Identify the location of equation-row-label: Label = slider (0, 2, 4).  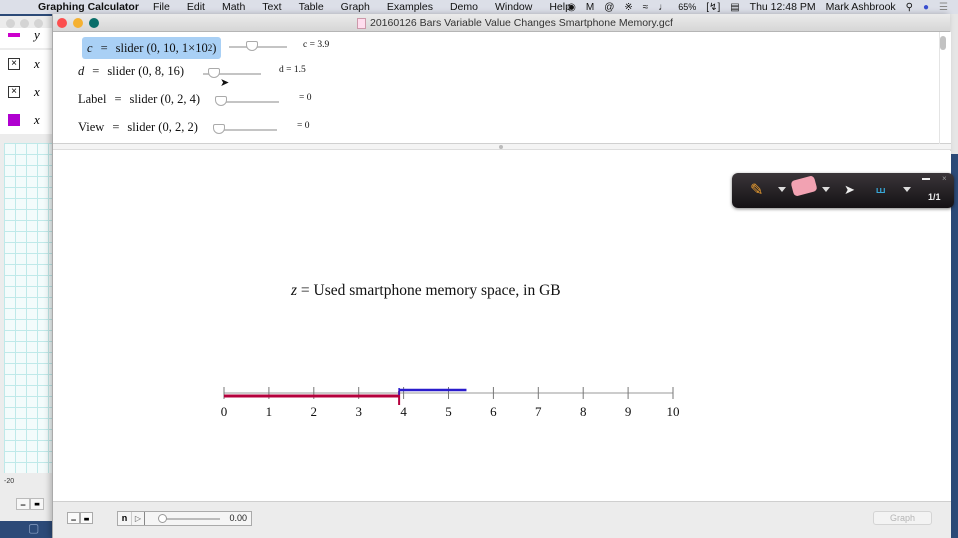
(139, 99).